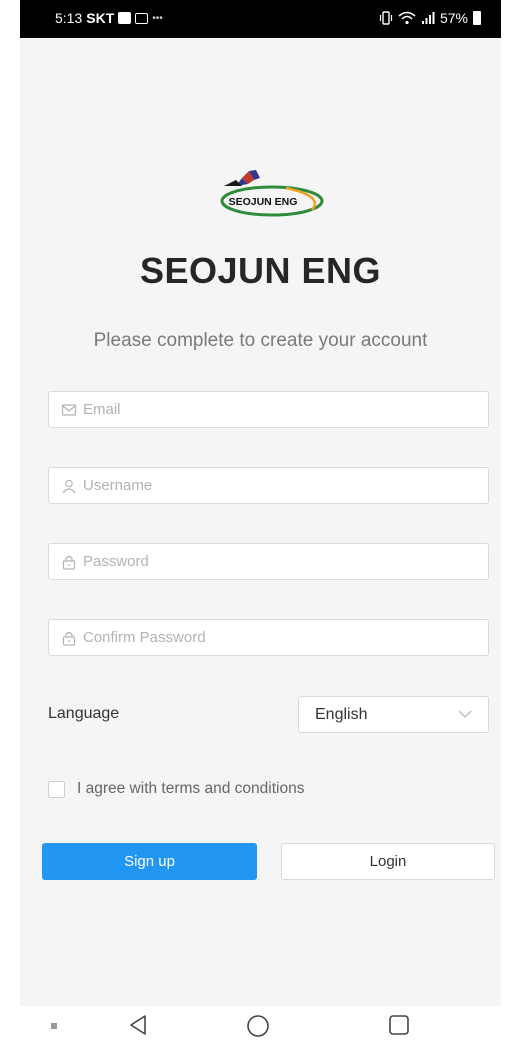 The width and height of the screenshot is (517, 1046). Describe the element at coordinates (283, 409) in the screenshot. I see `email-input` at that location.